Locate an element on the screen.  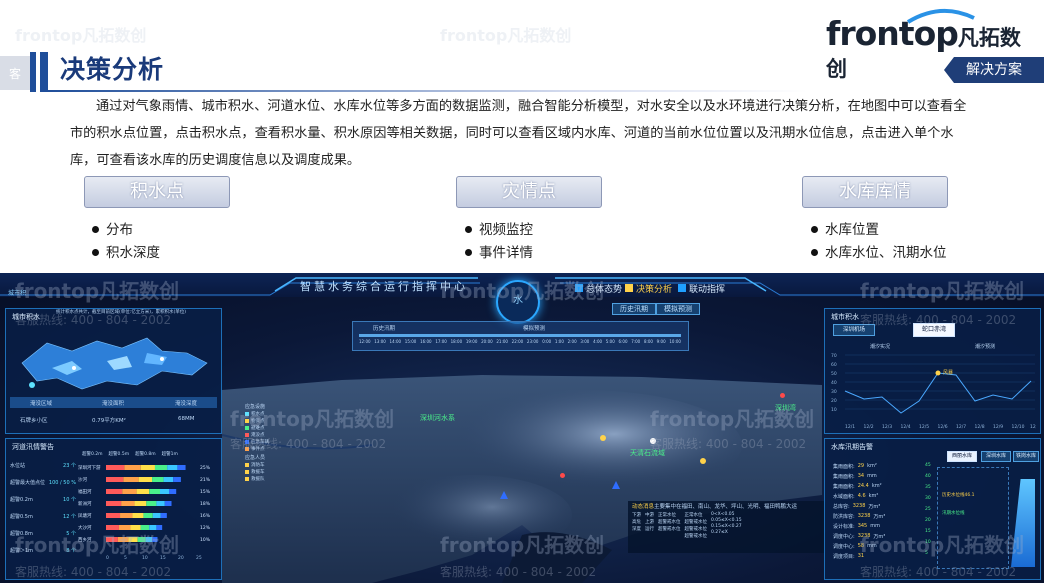
category-reservoir: 水库库情 is located at coordinates (875, 192).